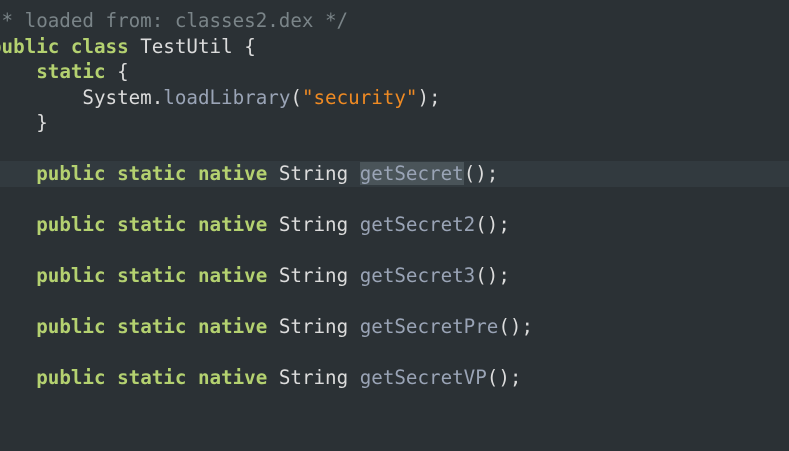 Image resolution: width=789 pixels, height=451 pixels. Describe the element at coordinates (423, 377) in the screenshot. I see `method-name-getsecretvp: getSecretVP` at that location.